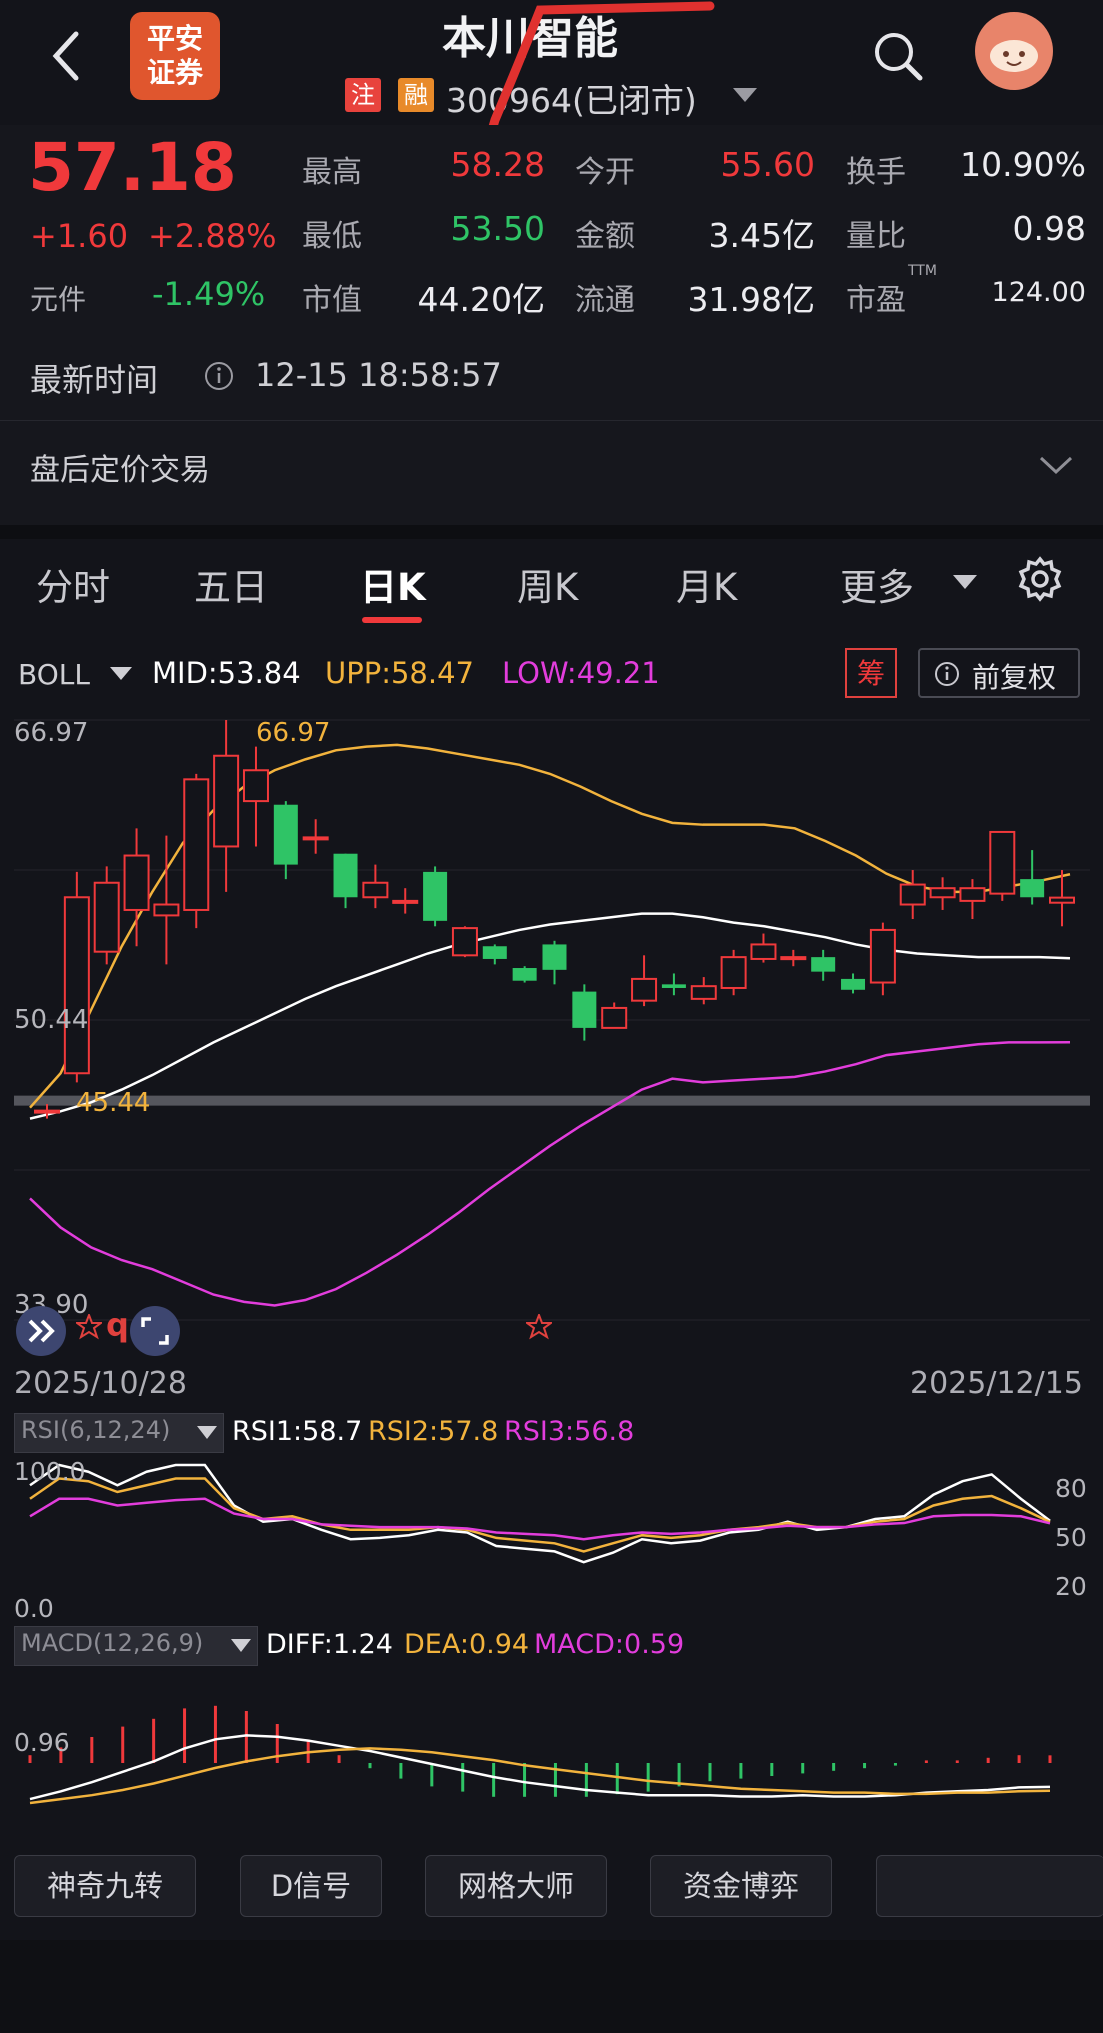 The height and width of the screenshot is (2033, 1103). What do you see at coordinates (58, 298) in the screenshot?
I see `sector-label: 元件` at bounding box center [58, 298].